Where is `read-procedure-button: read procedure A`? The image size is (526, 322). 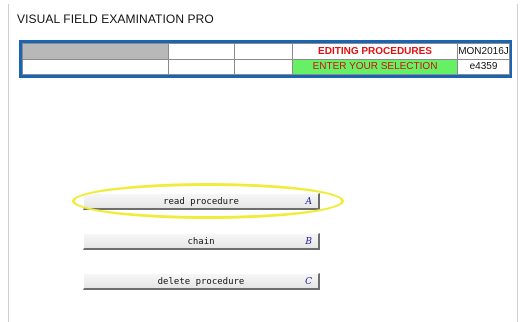
read-procedure-button: read procedure A is located at coordinates (201, 201).